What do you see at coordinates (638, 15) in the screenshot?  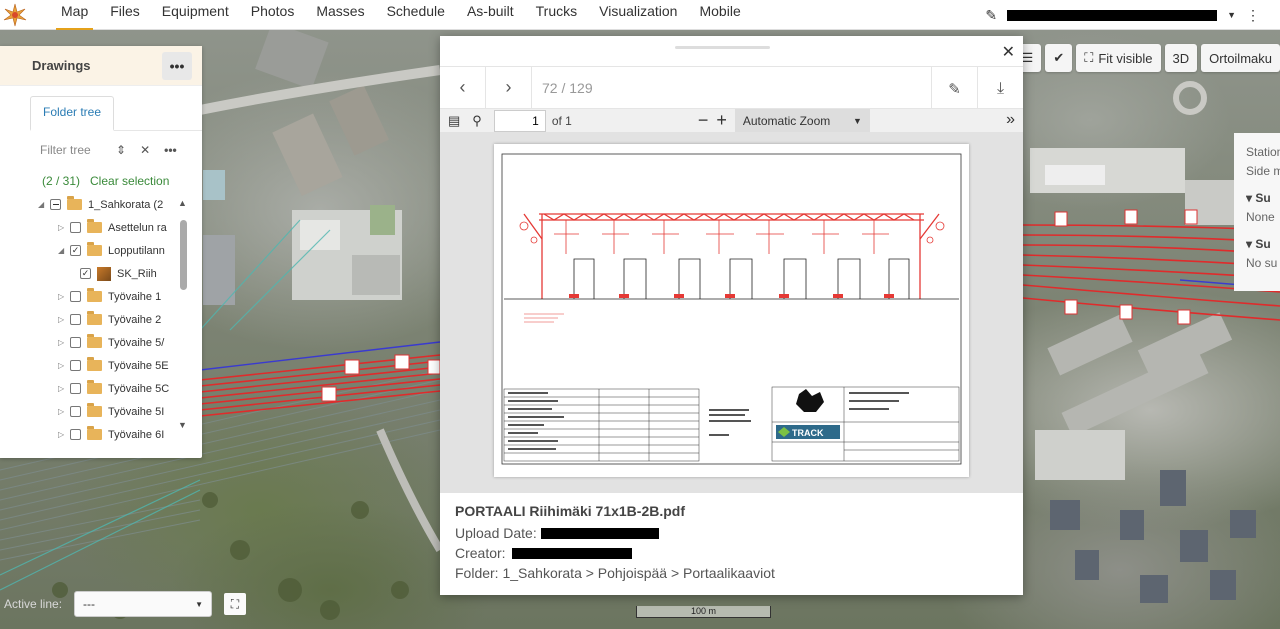 I see `nav-item-visualization: Visualization` at bounding box center [638, 15].